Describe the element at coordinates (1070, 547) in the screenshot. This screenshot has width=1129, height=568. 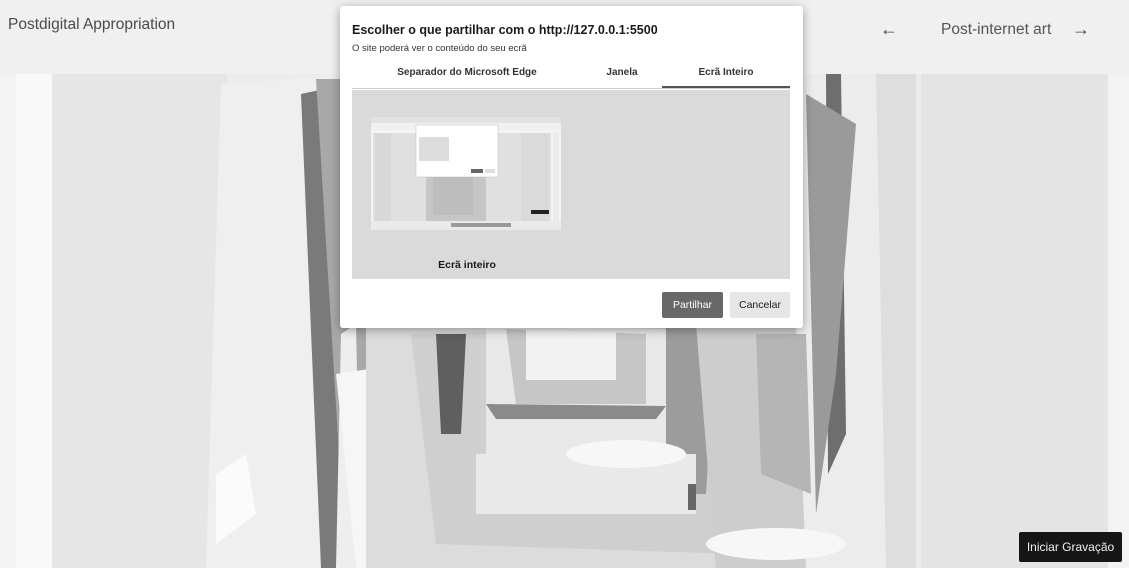
I see `start-recording-button: Iniciar Gravação` at that location.